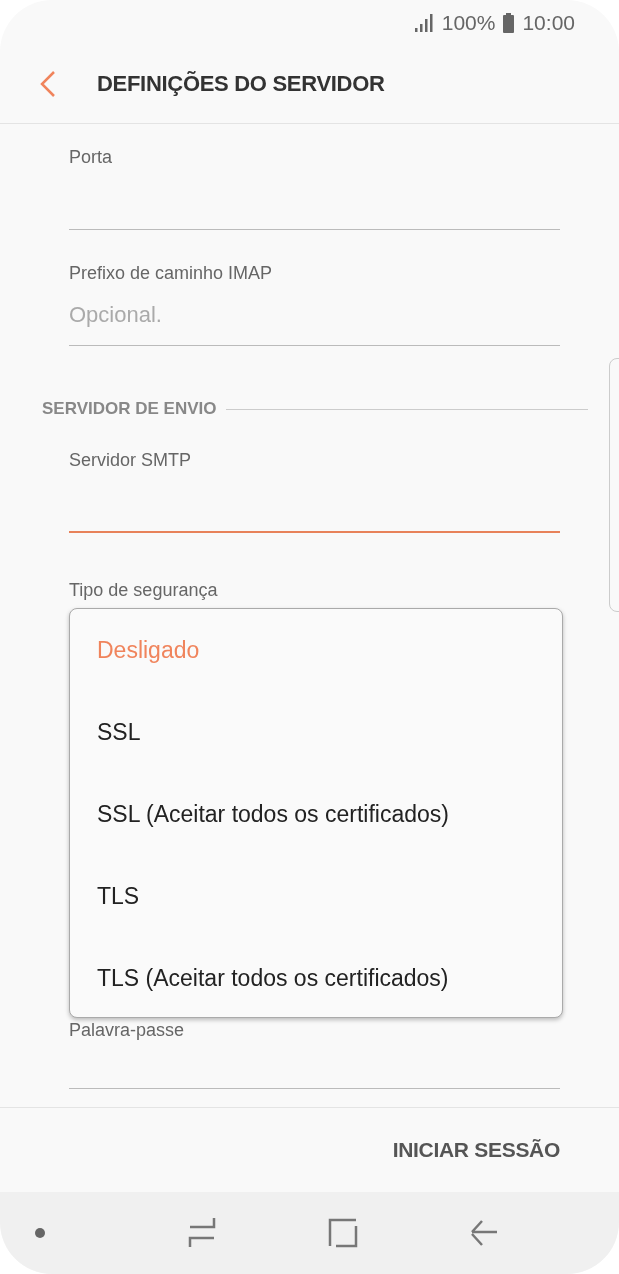 This screenshot has height=1274, width=619. What do you see at coordinates (91, 157) in the screenshot?
I see `field-label: Porta` at bounding box center [91, 157].